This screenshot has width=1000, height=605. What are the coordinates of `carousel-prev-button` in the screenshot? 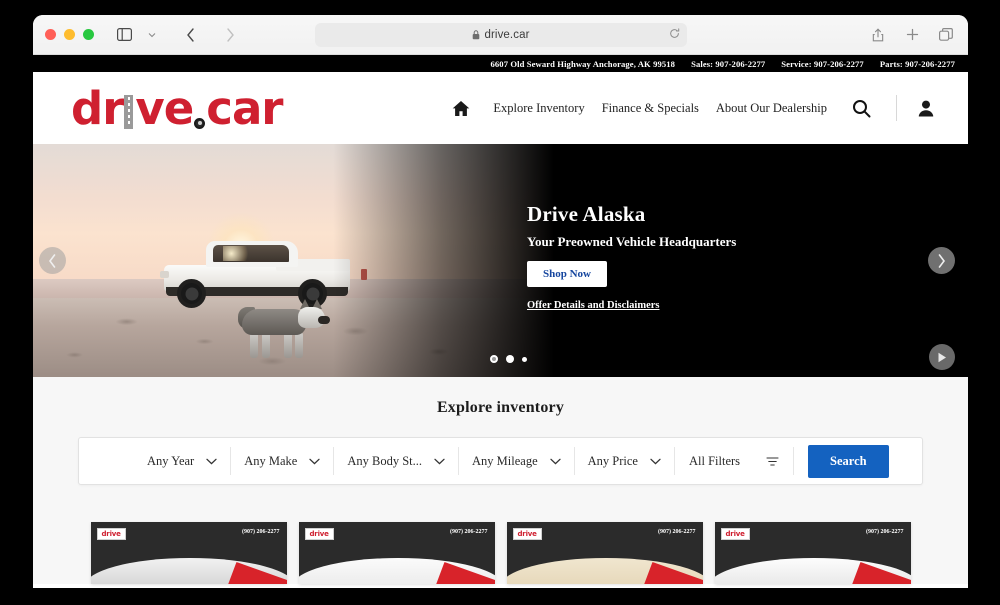 It's located at (52, 260).